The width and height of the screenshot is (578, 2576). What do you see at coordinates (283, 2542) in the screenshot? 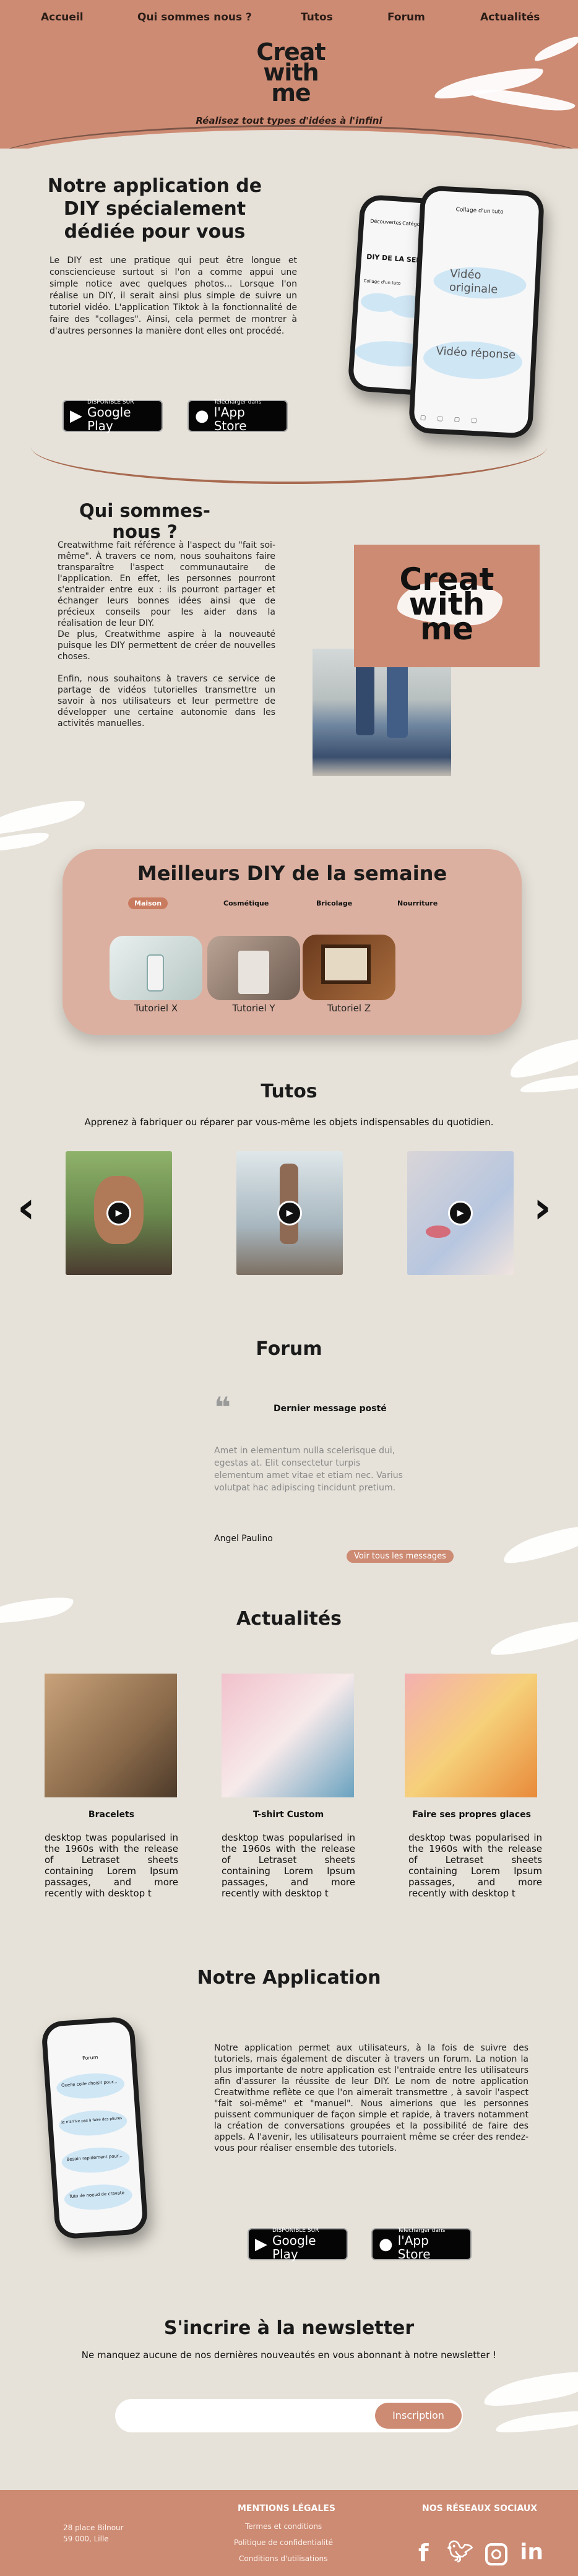
I see `footer-link-privacy: Politique de confidentialité` at bounding box center [283, 2542].